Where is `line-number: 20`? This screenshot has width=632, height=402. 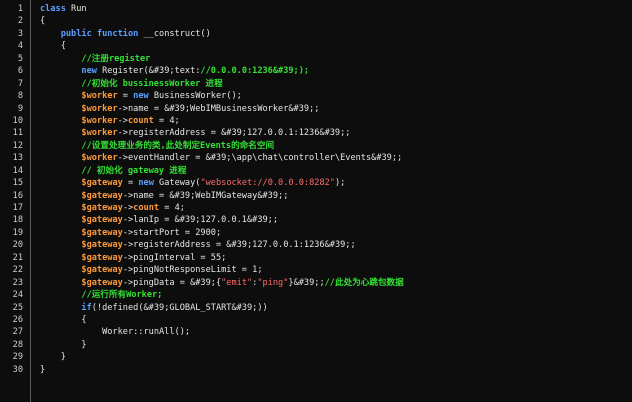 line-number: 20 is located at coordinates (17, 245).